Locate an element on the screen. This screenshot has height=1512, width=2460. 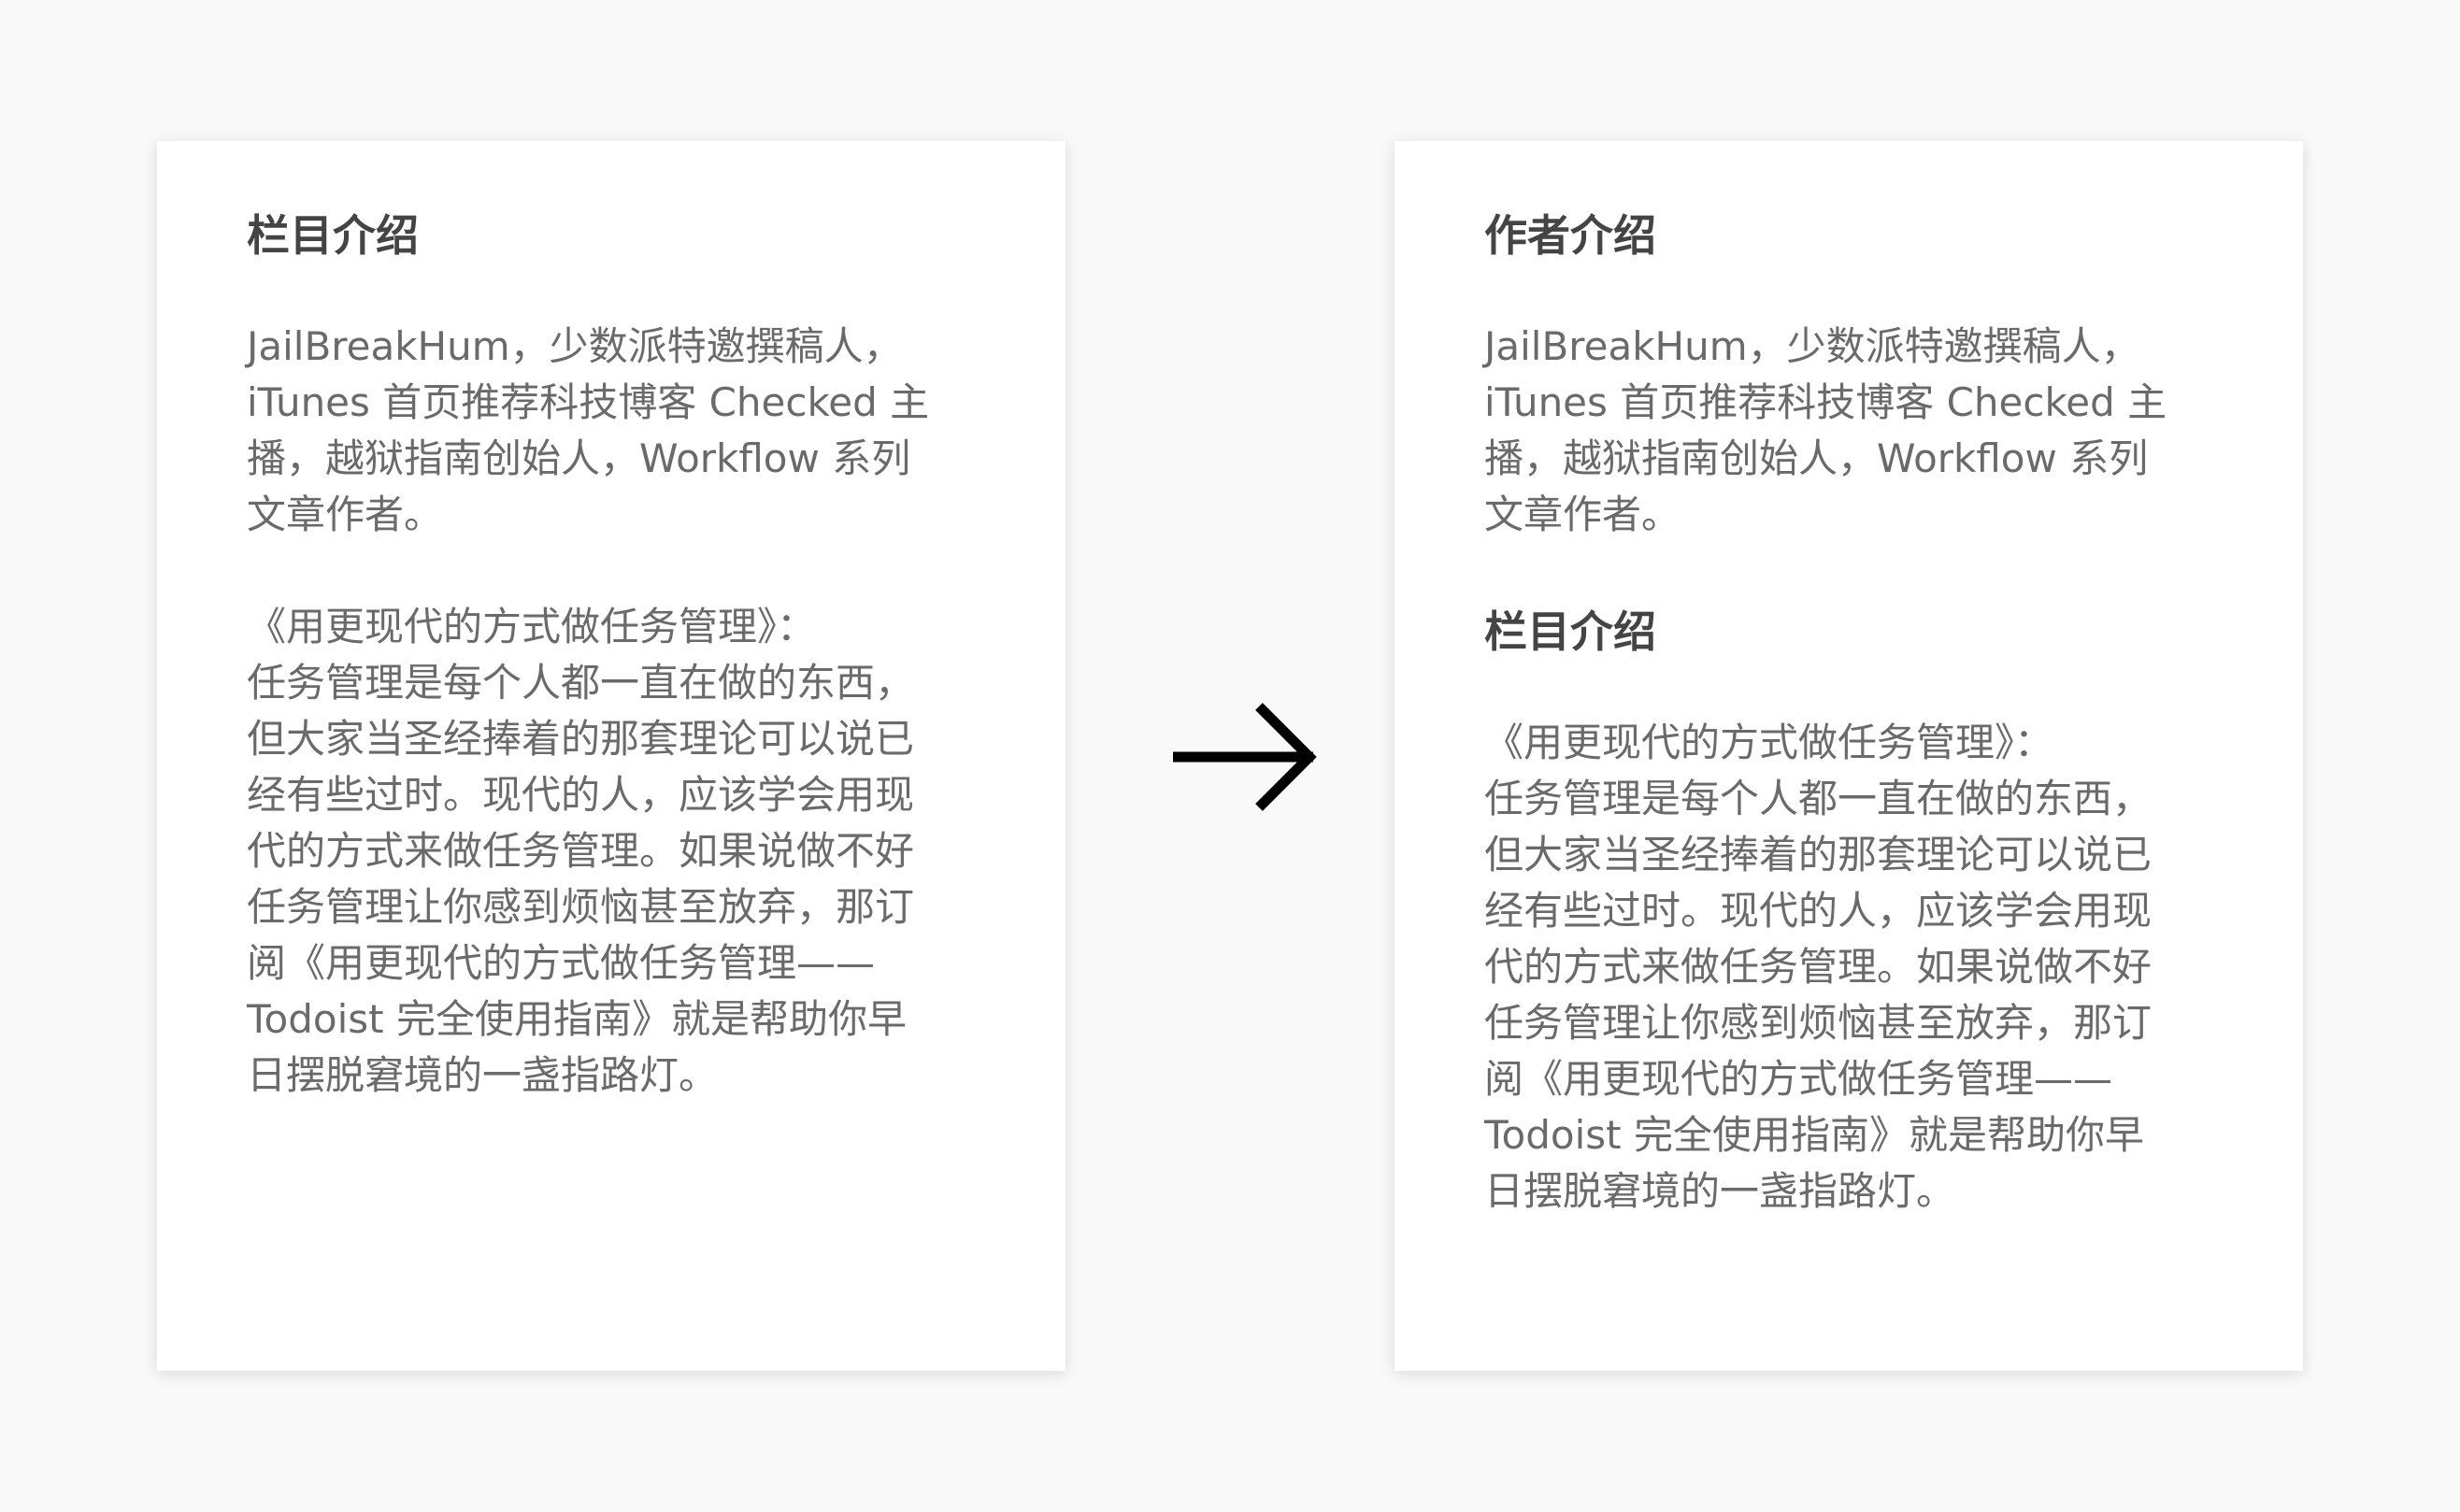
author-intro-heading: 作者介绍 is located at coordinates (1570, 235).